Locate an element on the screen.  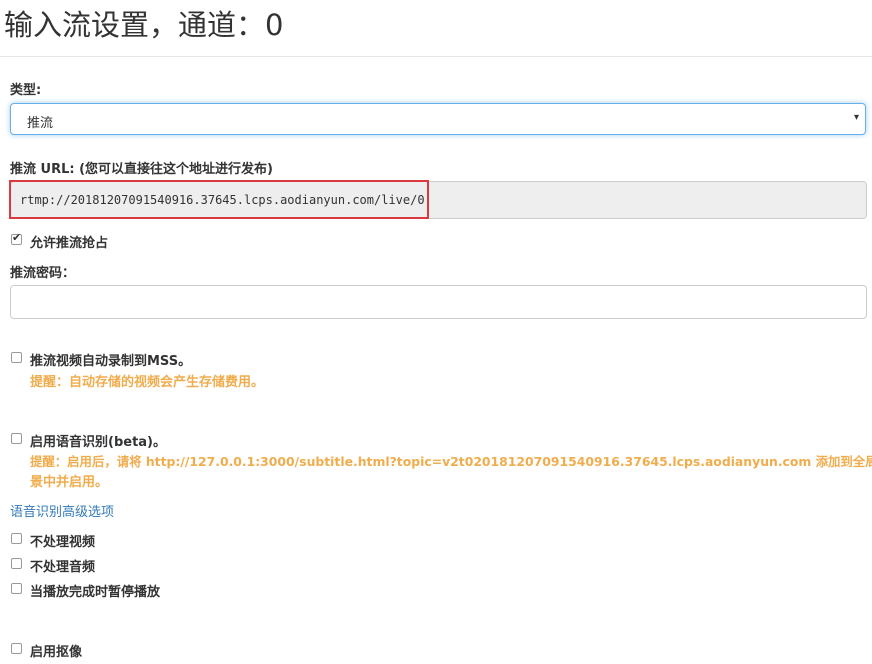
type-select: 推流 ▾ is located at coordinates (438, 119).